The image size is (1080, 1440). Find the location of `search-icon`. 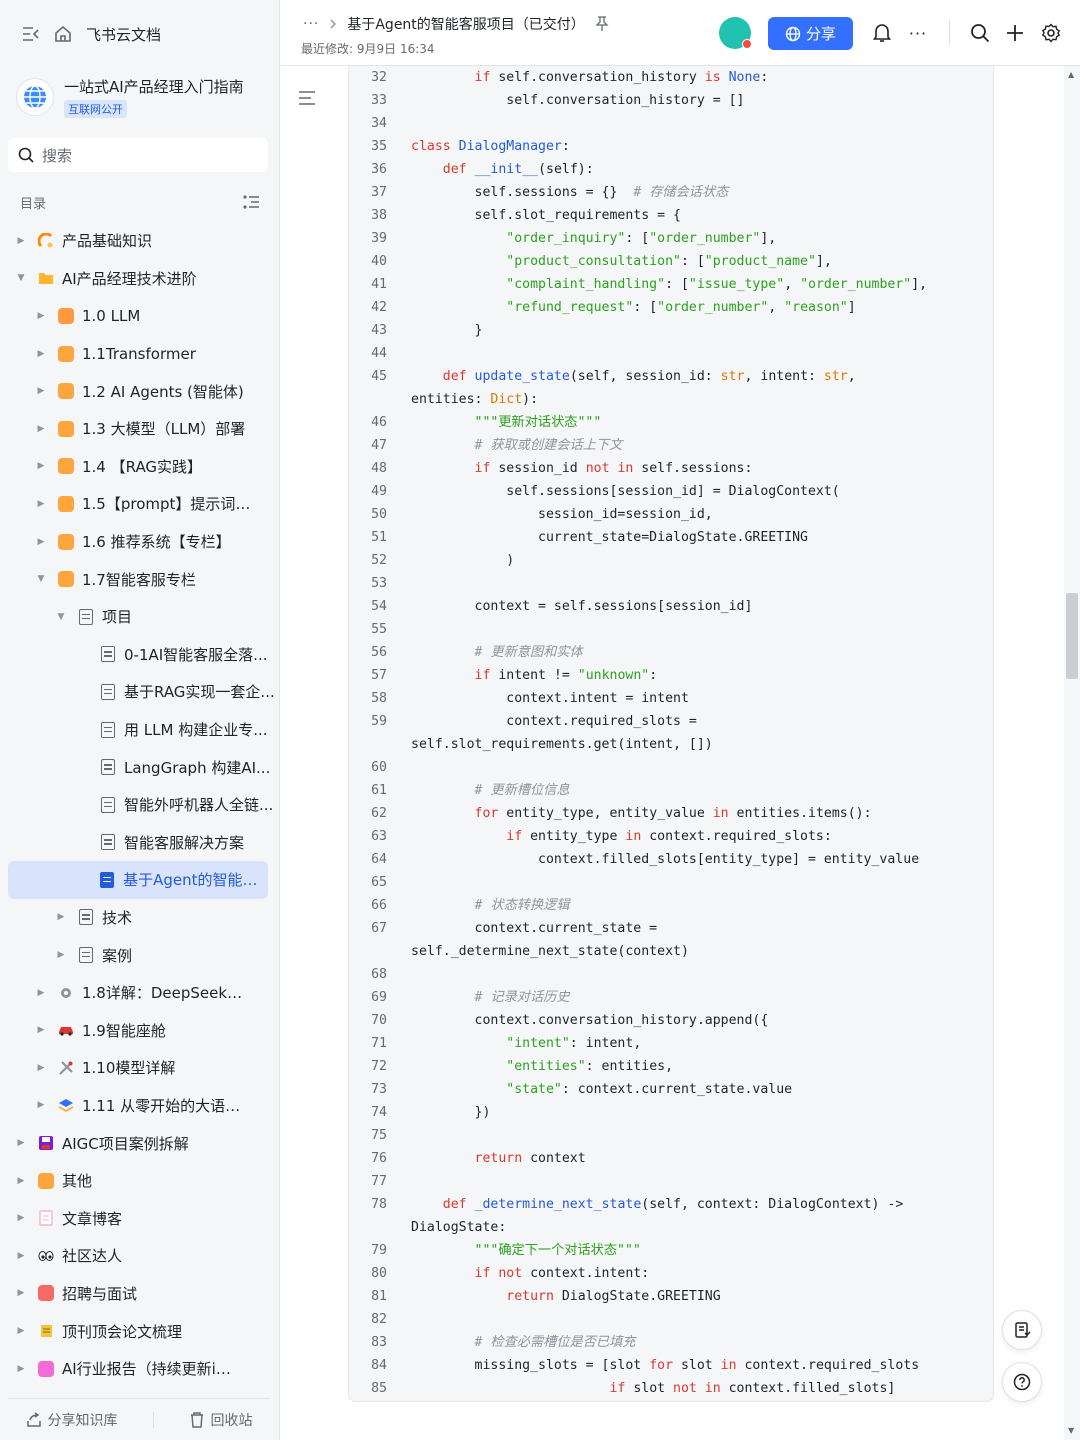

search-icon is located at coordinates (980, 33).